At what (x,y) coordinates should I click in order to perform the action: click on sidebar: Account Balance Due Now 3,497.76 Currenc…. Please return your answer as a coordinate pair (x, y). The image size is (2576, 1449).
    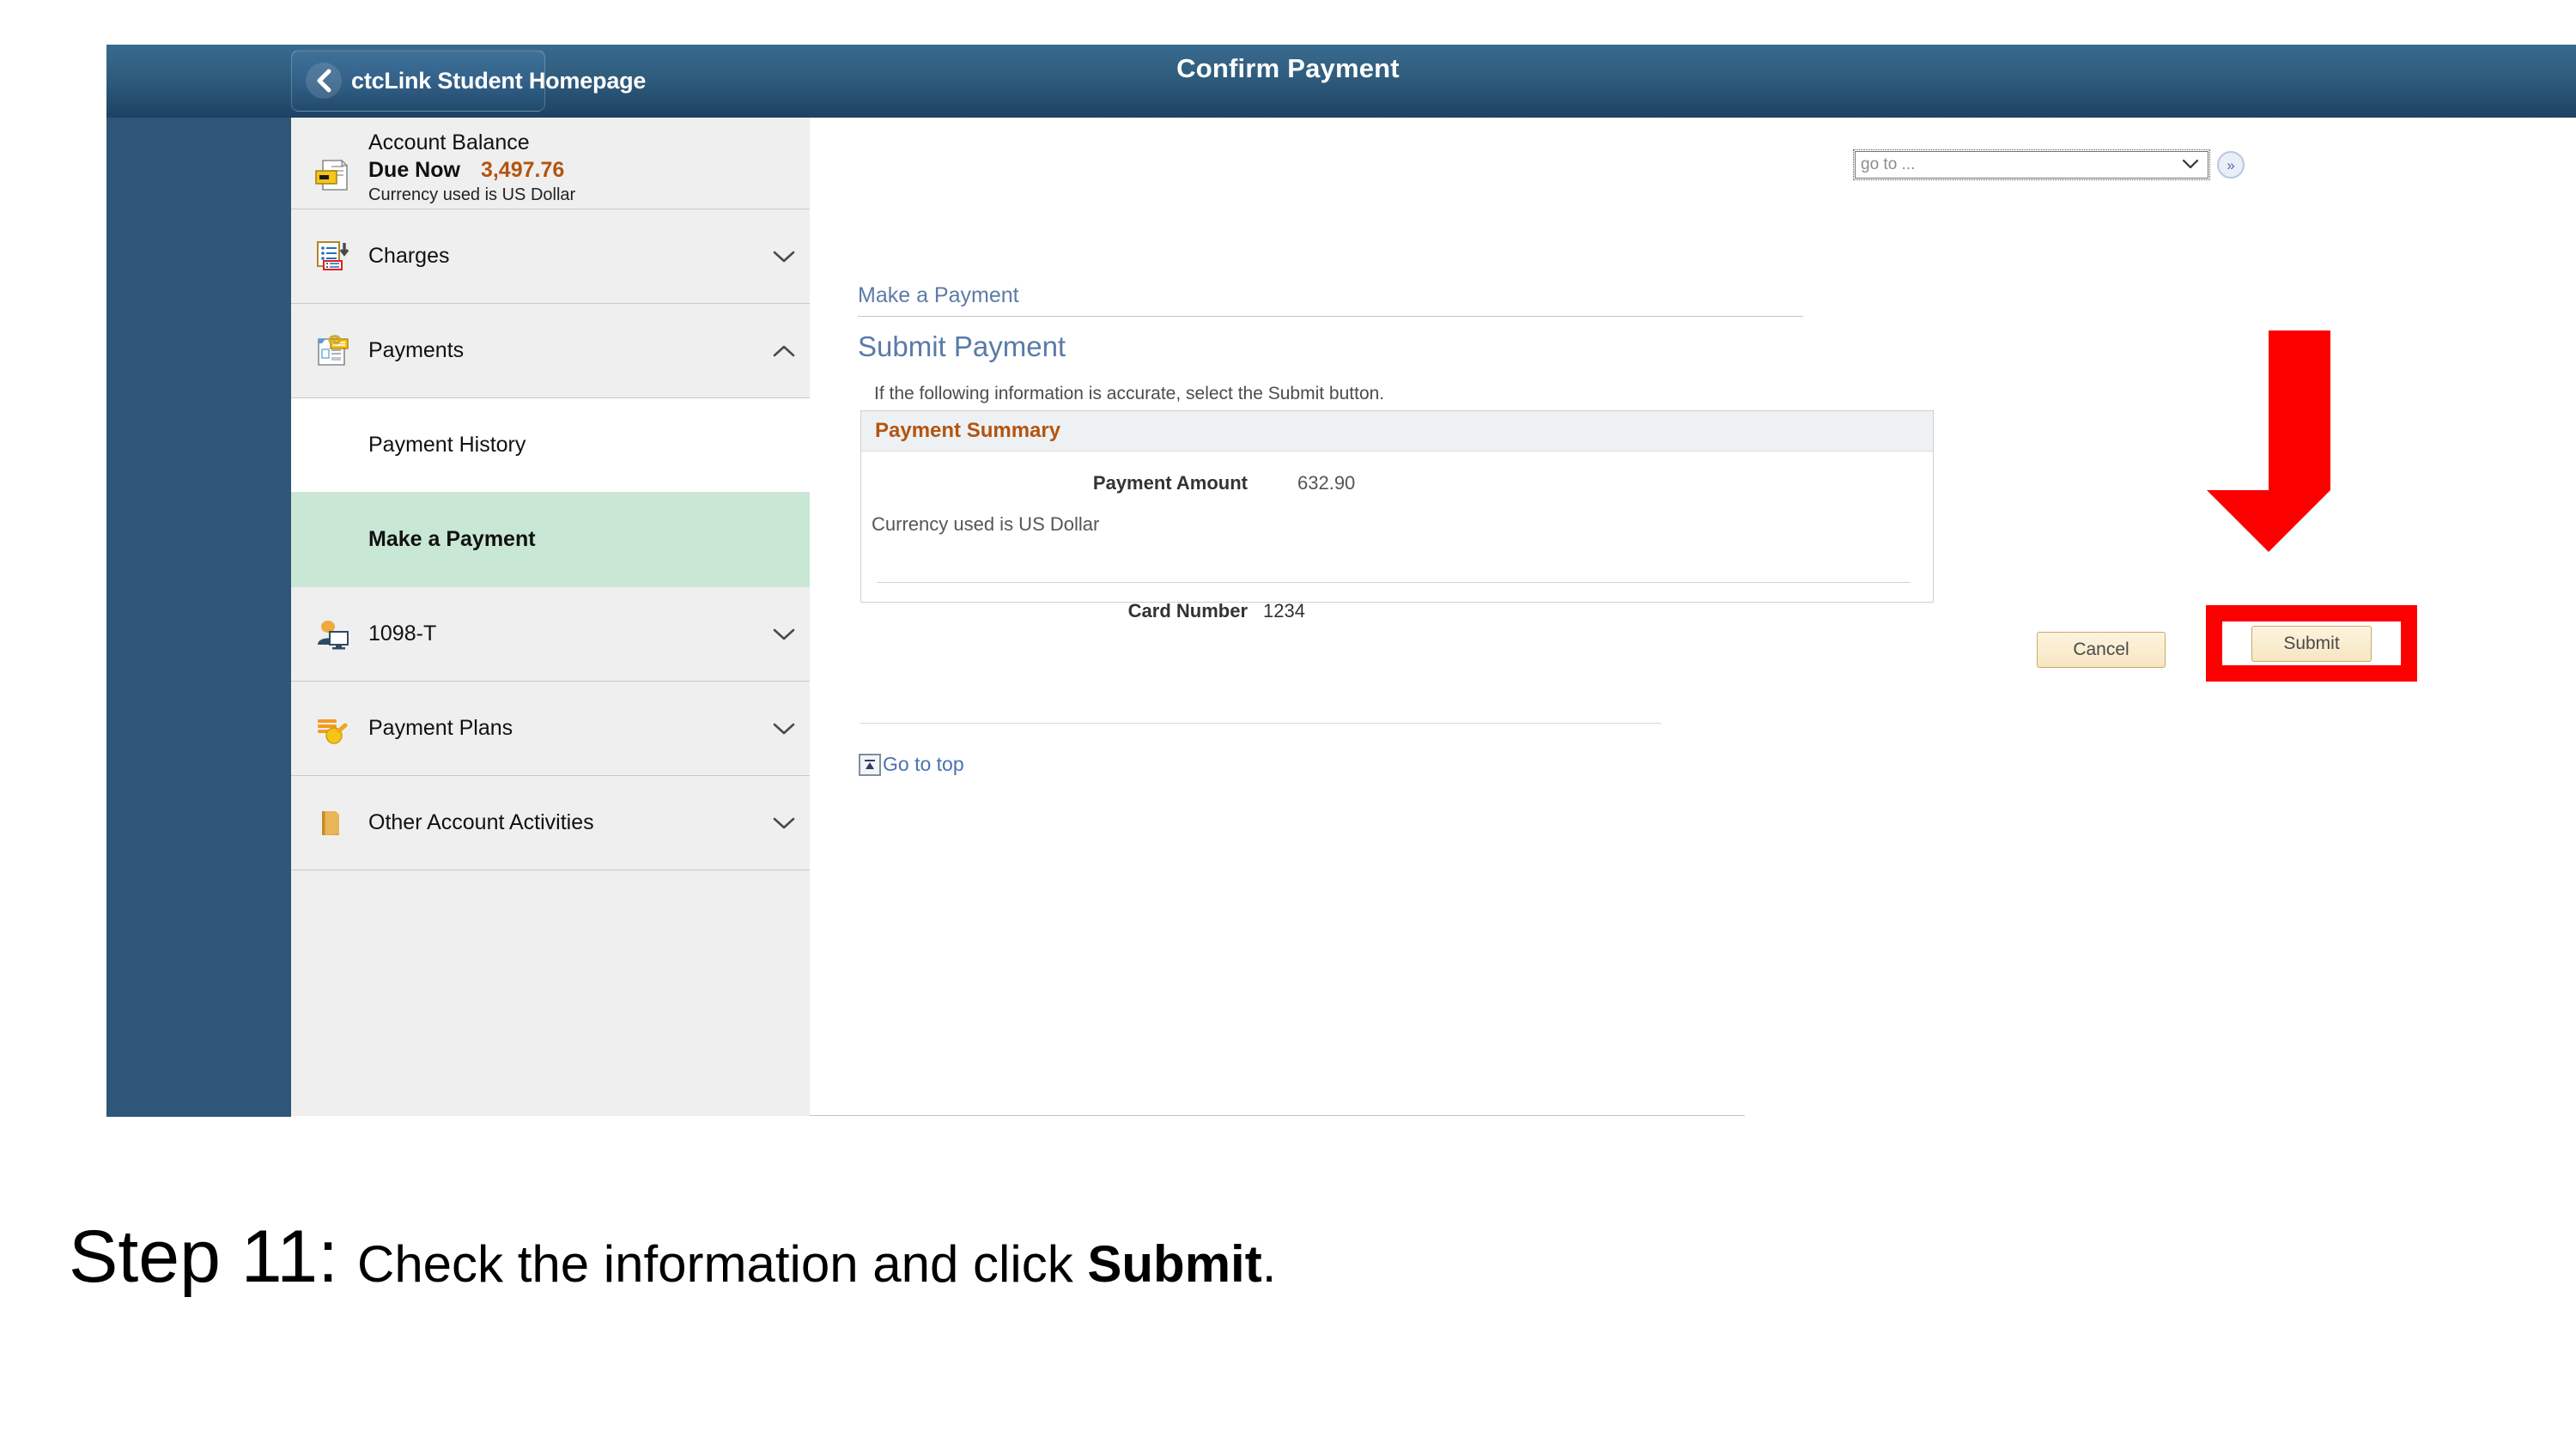
    Looking at the image, I should click on (550, 617).